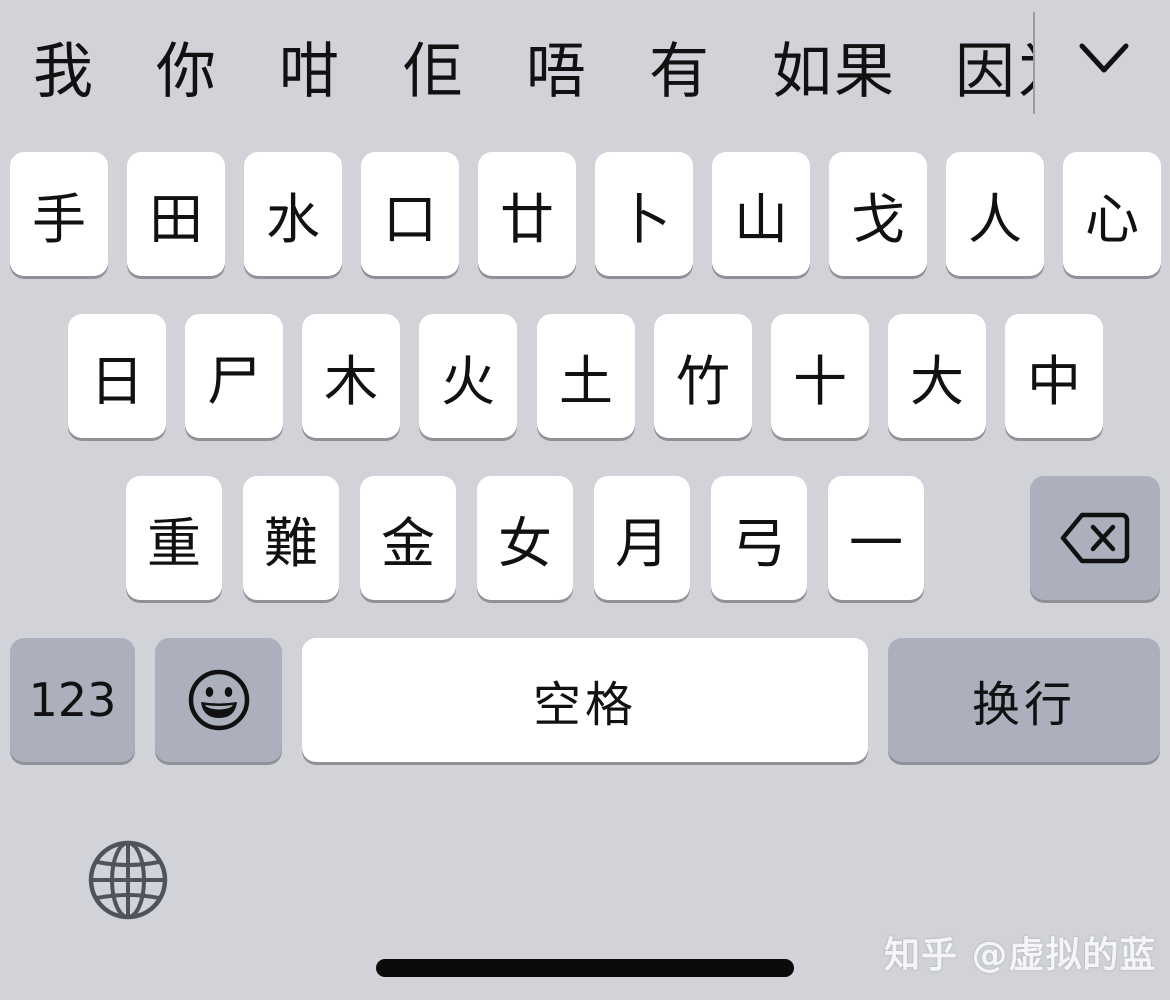 The height and width of the screenshot is (1000, 1170). What do you see at coordinates (176, 219) in the screenshot?
I see `key-label: 田` at bounding box center [176, 219].